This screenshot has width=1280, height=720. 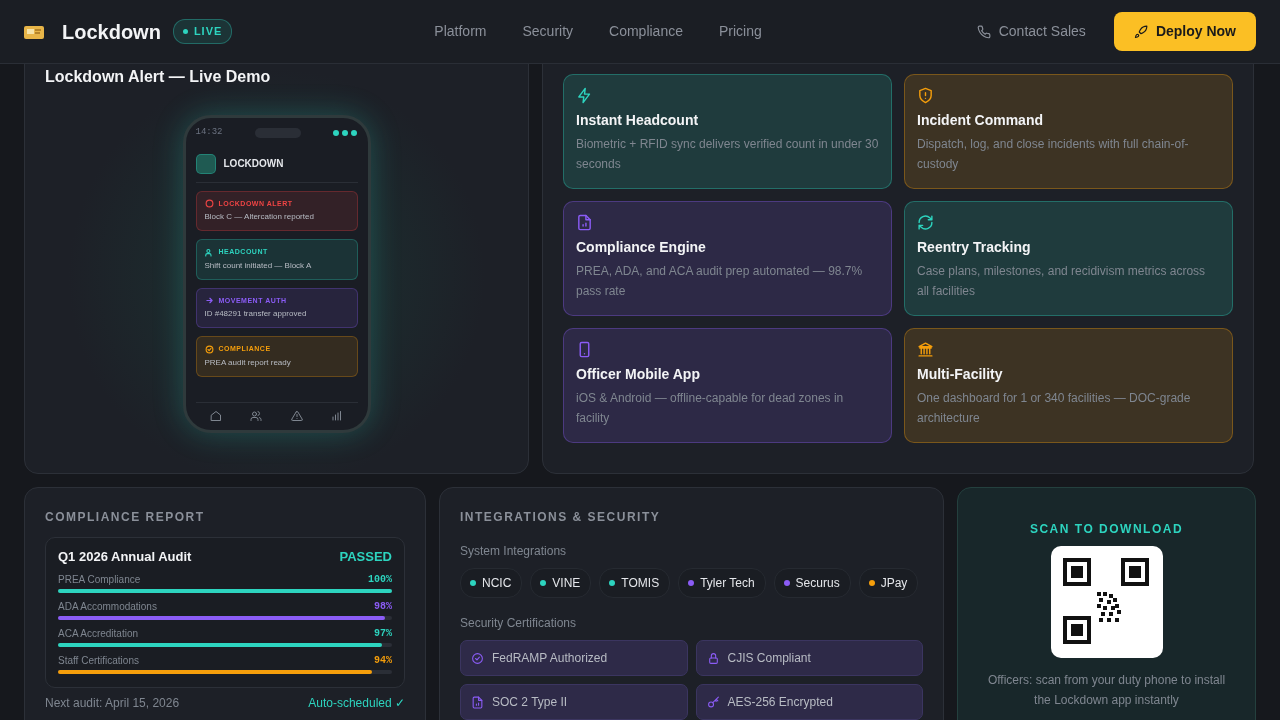 I want to click on phone-icon, so click(x=983, y=31).